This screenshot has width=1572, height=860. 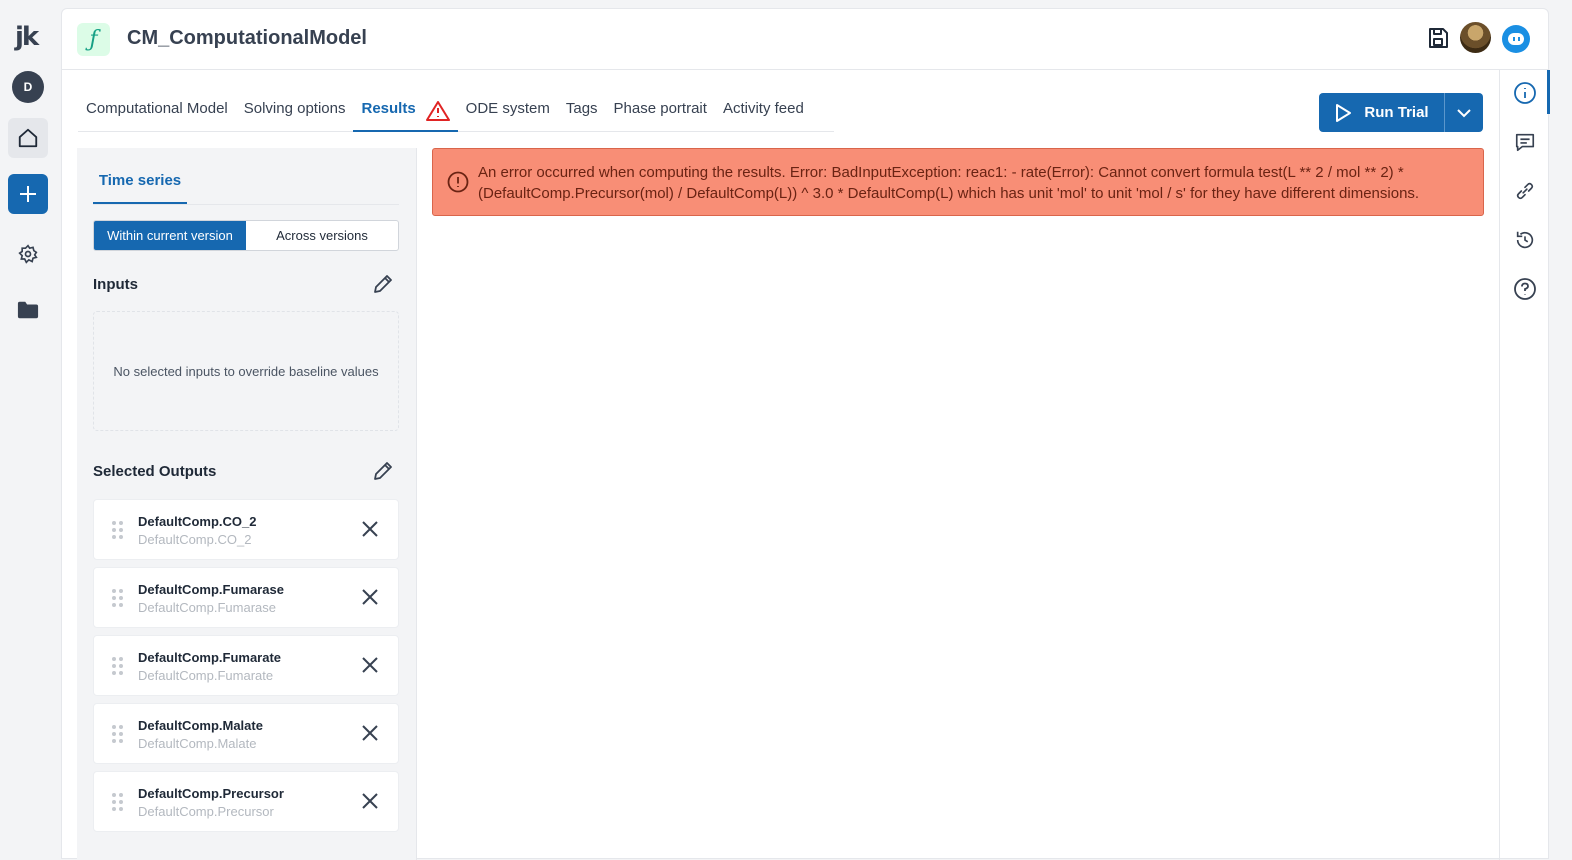 I want to click on output-name: DefaultComp.Fumarase, so click(x=211, y=589).